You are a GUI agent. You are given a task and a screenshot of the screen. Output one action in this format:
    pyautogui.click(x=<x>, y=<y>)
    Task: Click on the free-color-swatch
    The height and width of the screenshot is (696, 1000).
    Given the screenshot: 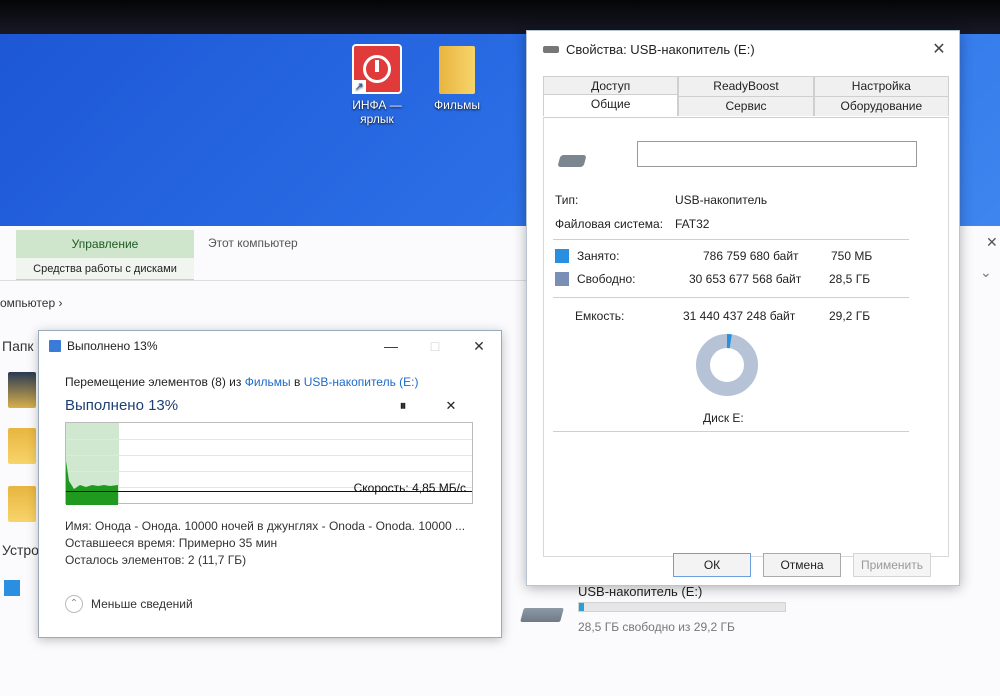 What is the action you would take?
    pyautogui.click(x=562, y=279)
    